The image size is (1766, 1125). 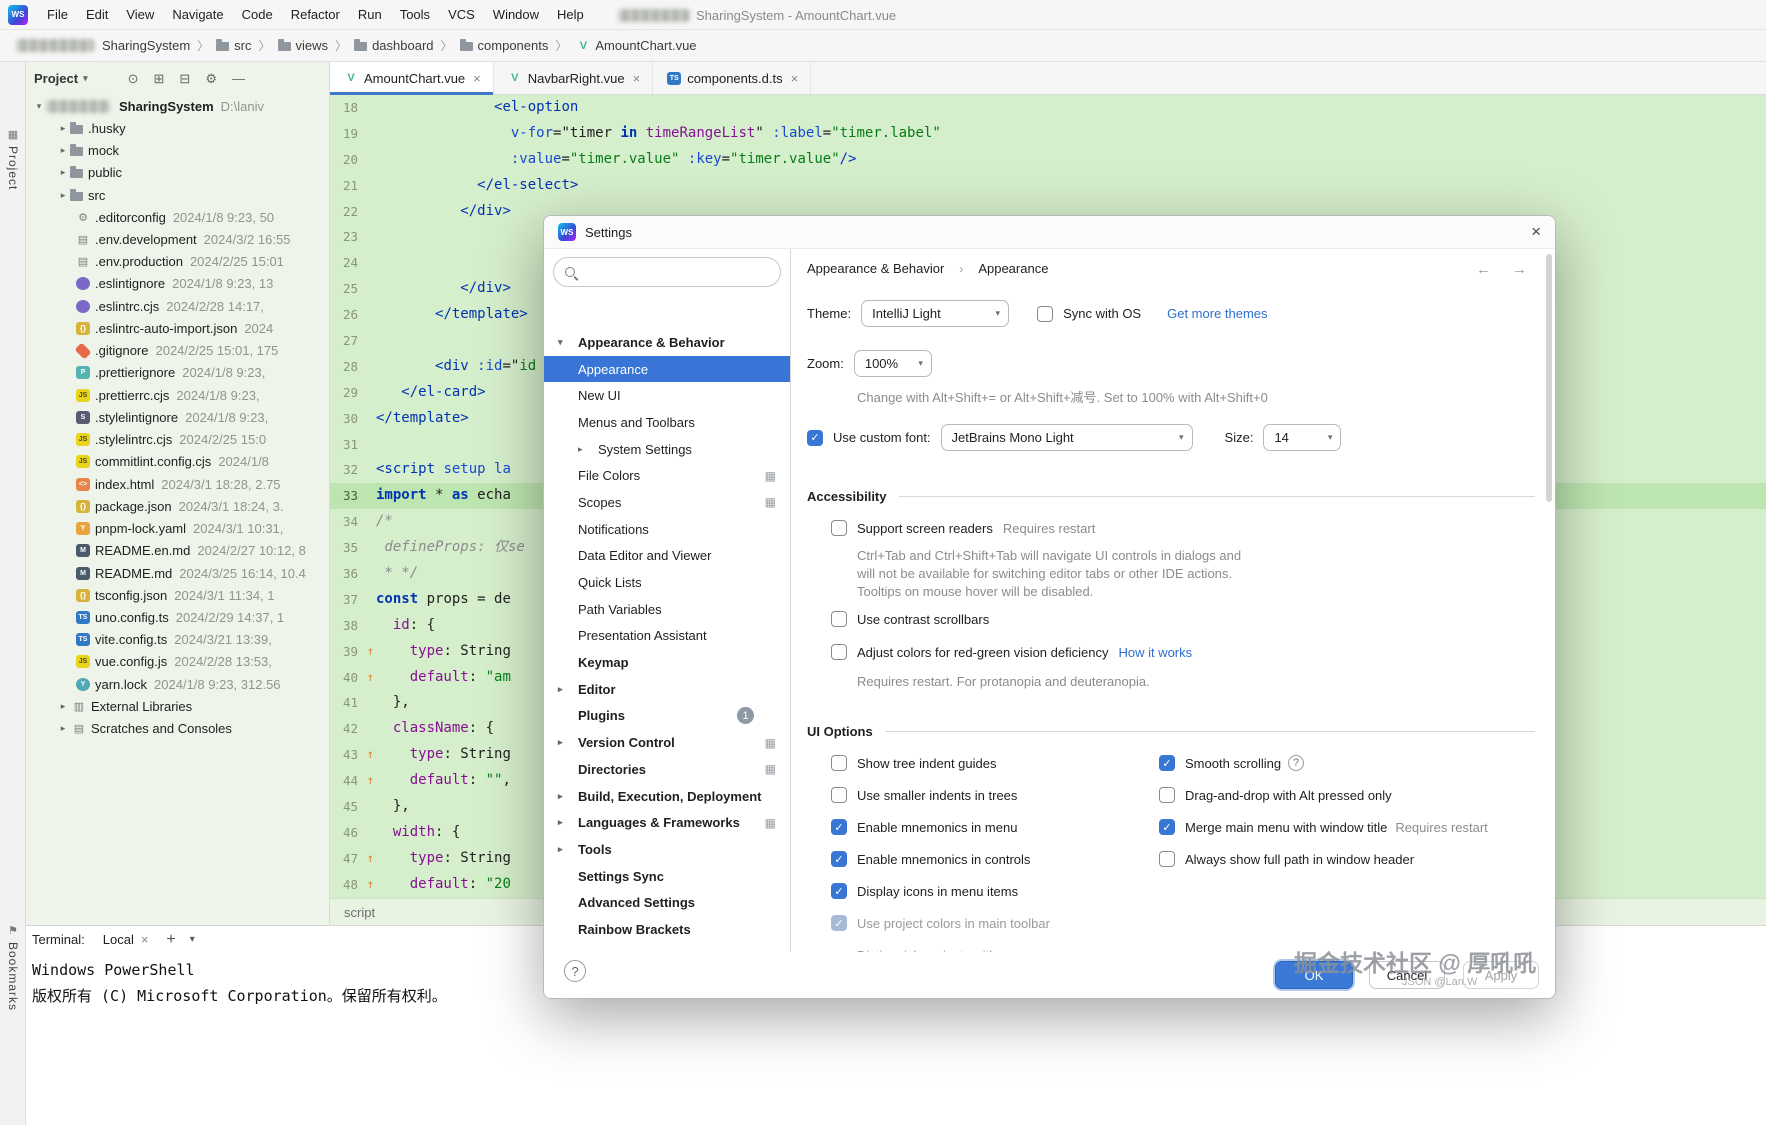 I want to click on tree-item-vite-config-ts: TS vite.config.ts 2024/3/21 13:39,, so click(x=177, y=640).